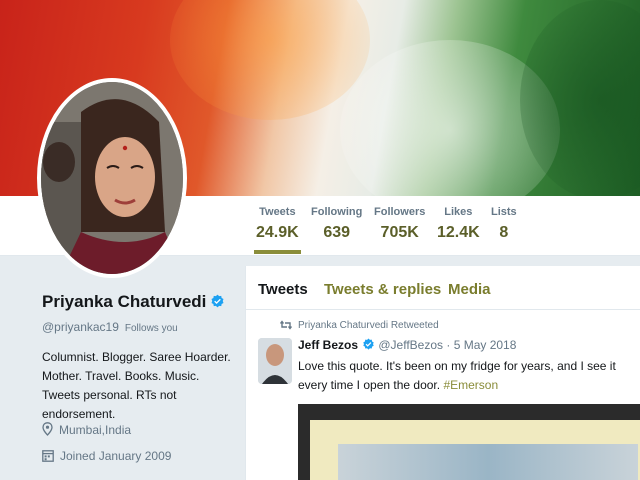 The height and width of the screenshot is (480, 640). I want to click on location-pin-icon, so click(47, 429).